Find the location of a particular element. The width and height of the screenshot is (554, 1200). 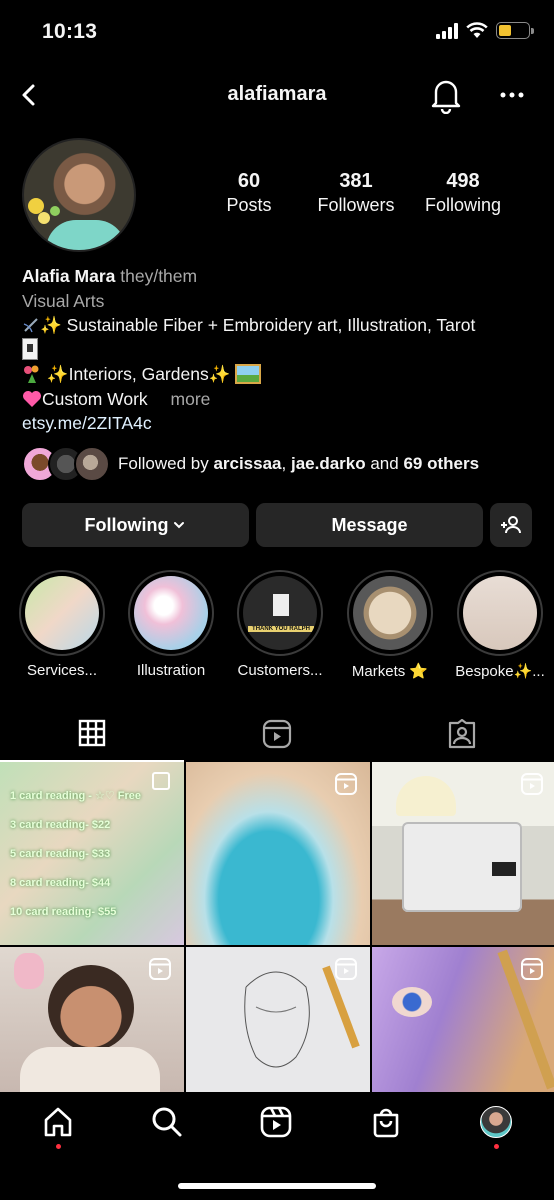

stat-following: 498 Following is located at coordinates (463, 193).